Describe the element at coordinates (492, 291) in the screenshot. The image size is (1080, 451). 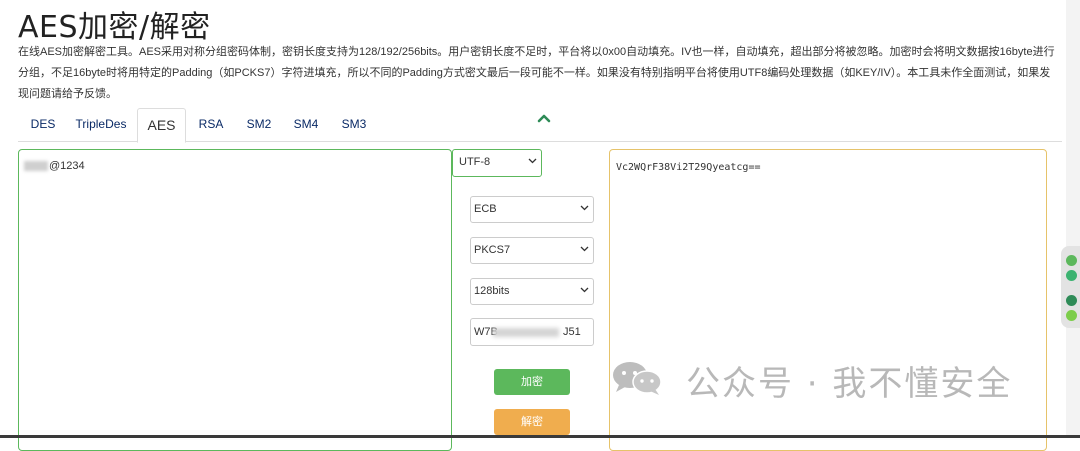
I see `key-length-value: 128bits` at that location.